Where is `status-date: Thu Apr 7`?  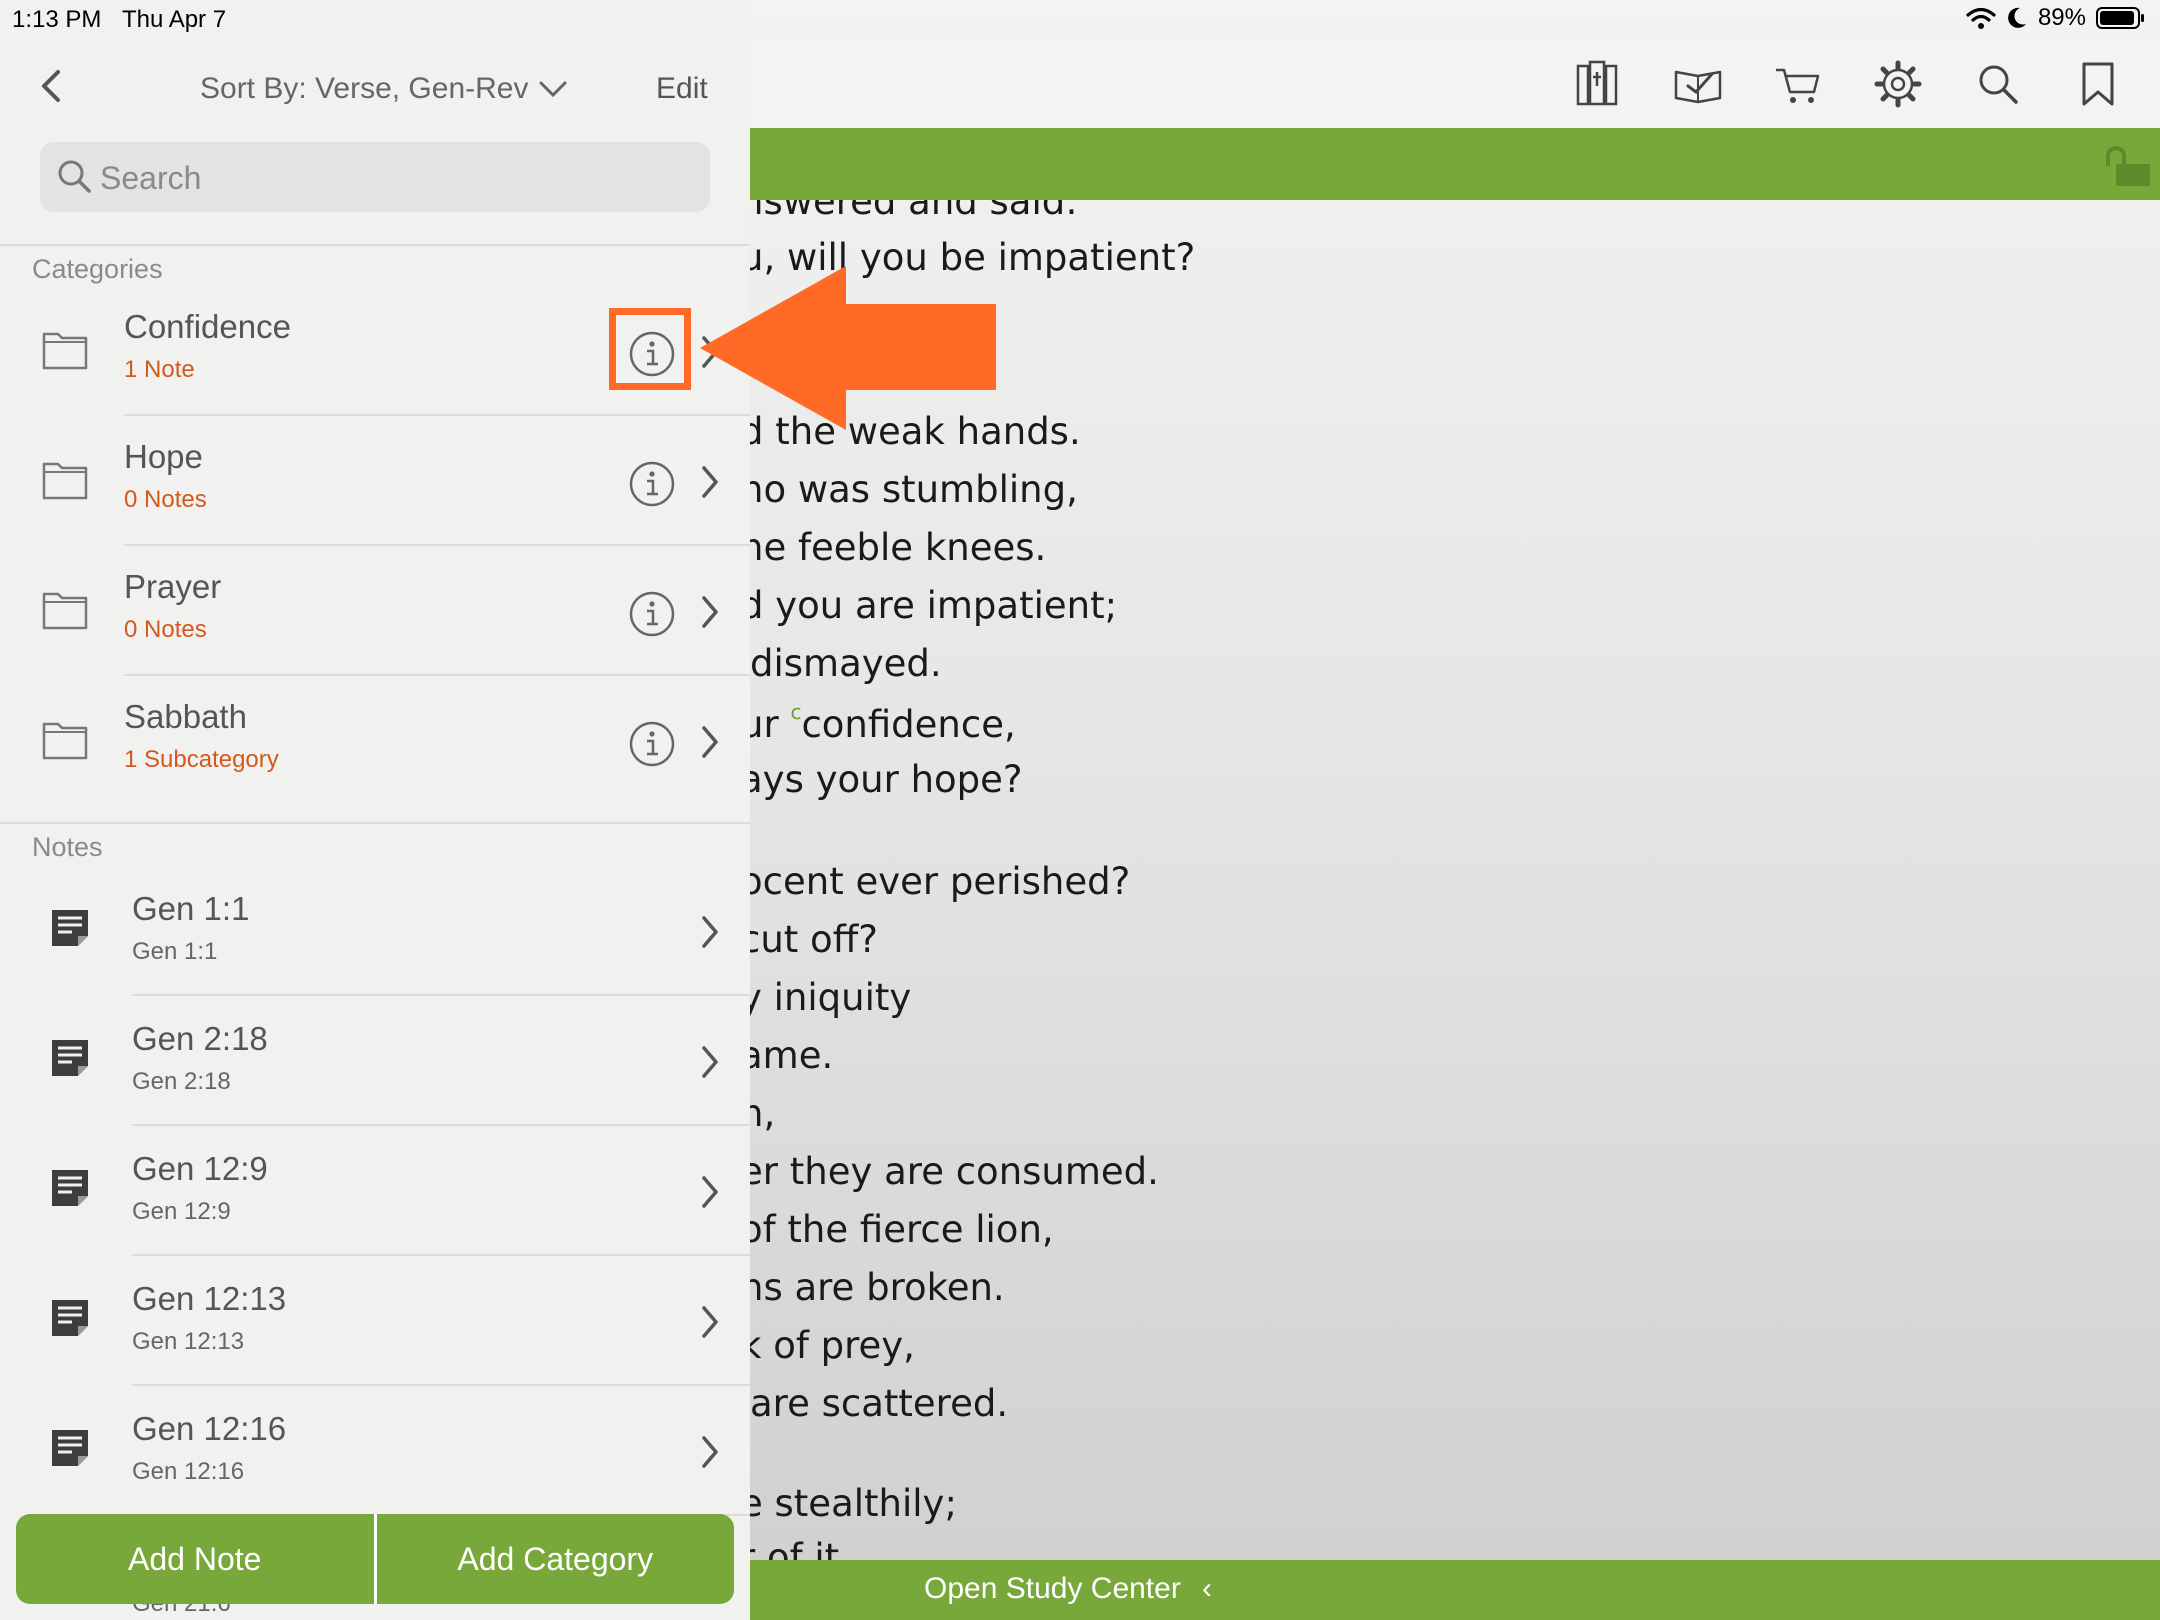
status-date: Thu Apr 7 is located at coordinates (174, 19).